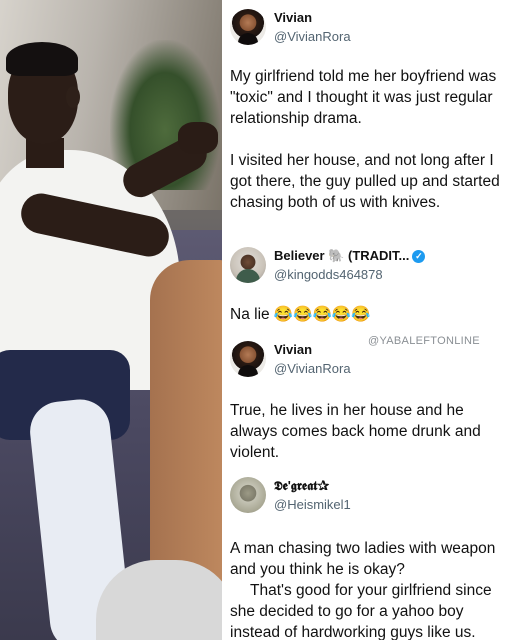 The height and width of the screenshot is (640, 512). I want to click on display-name: 𝕯𝖊'𝖌𝖗𝖊𝖆𝖙✰, so click(312, 485).